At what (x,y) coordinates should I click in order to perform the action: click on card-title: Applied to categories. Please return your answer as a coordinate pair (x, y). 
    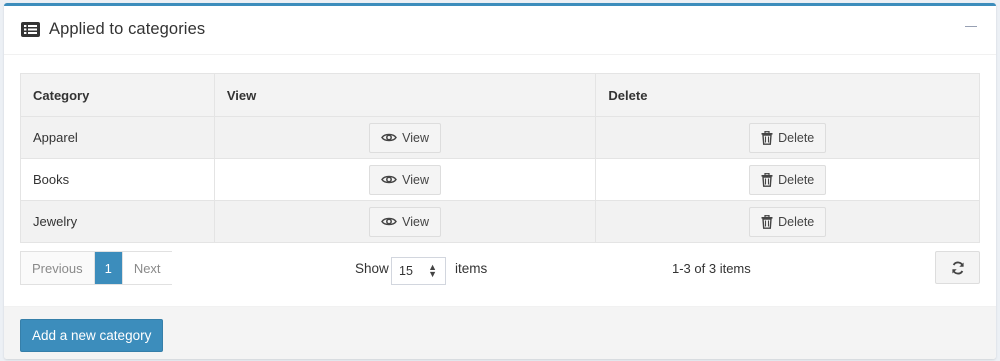
    Looking at the image, I should click on (127, 29).